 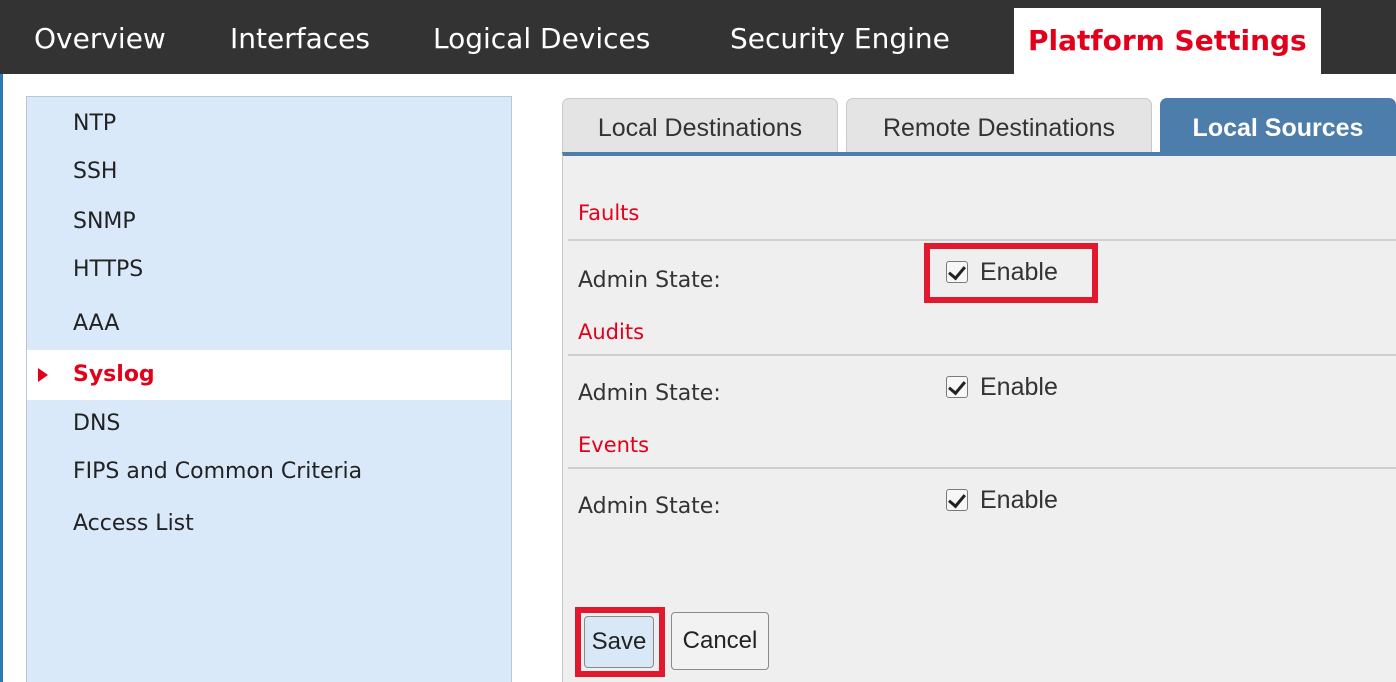 I want to click on sidebar-item-label: FIPS and Common Criteria, so click(x=218, y=471).